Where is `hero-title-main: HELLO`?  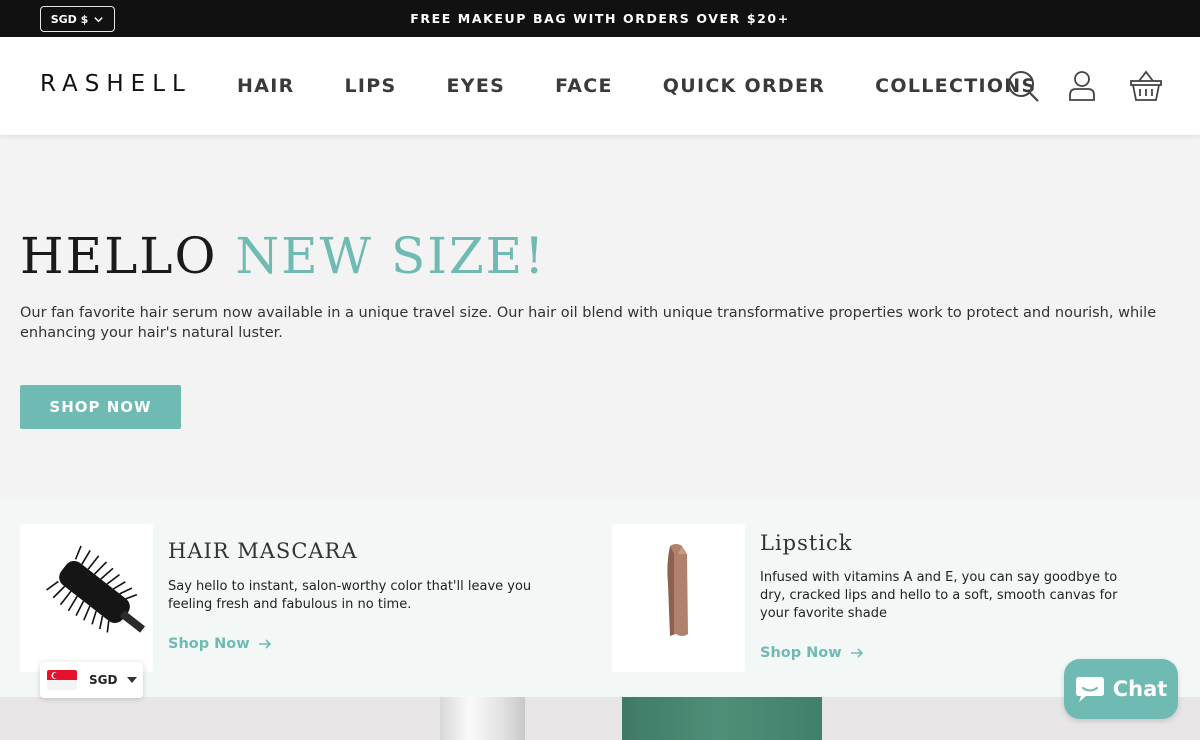
hero-title-main: HELLO is located at coordinates (128, 256).